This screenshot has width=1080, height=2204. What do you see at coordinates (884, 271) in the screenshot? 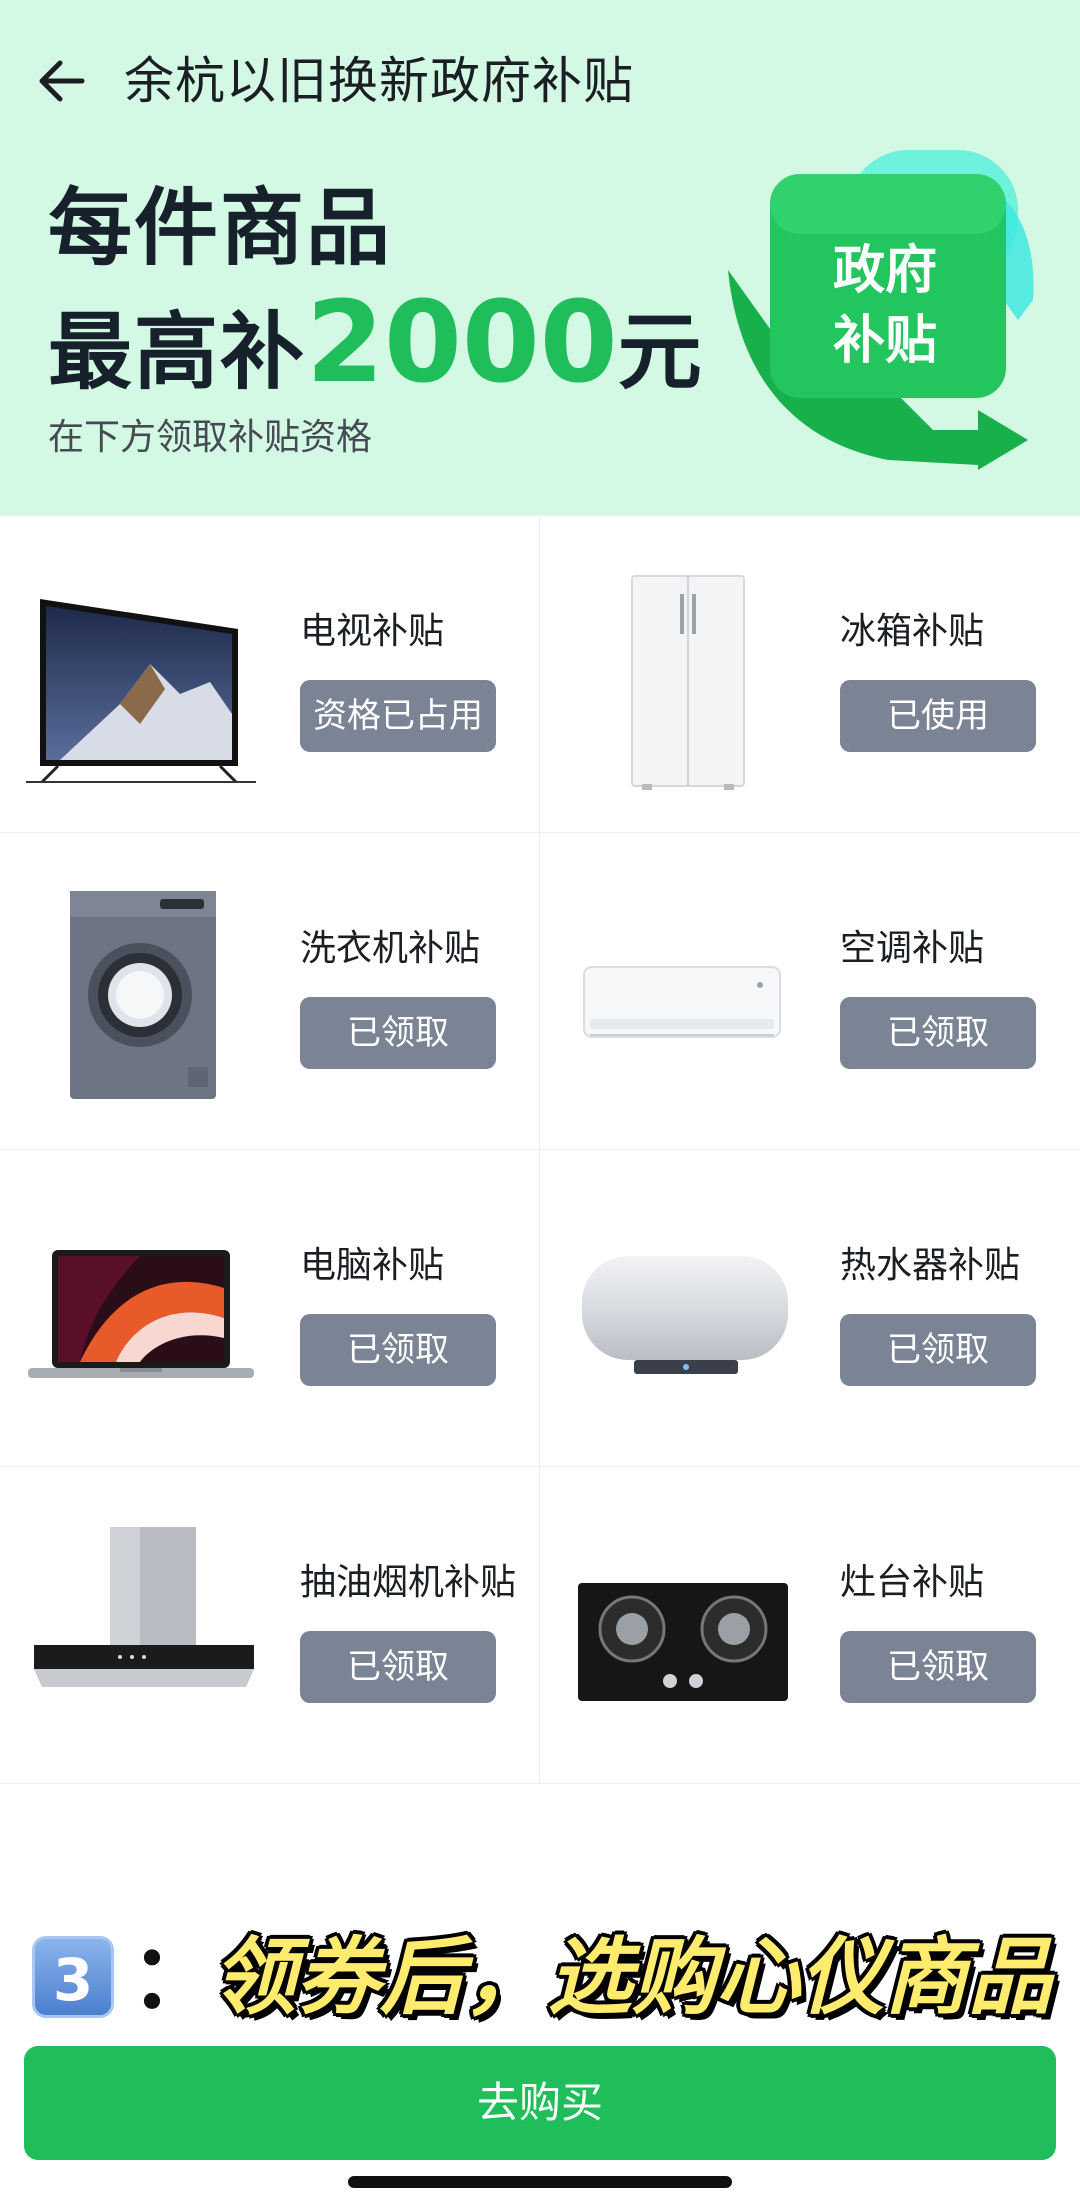
I see `badge-line1: 政府` at bounding box center [884, 271].